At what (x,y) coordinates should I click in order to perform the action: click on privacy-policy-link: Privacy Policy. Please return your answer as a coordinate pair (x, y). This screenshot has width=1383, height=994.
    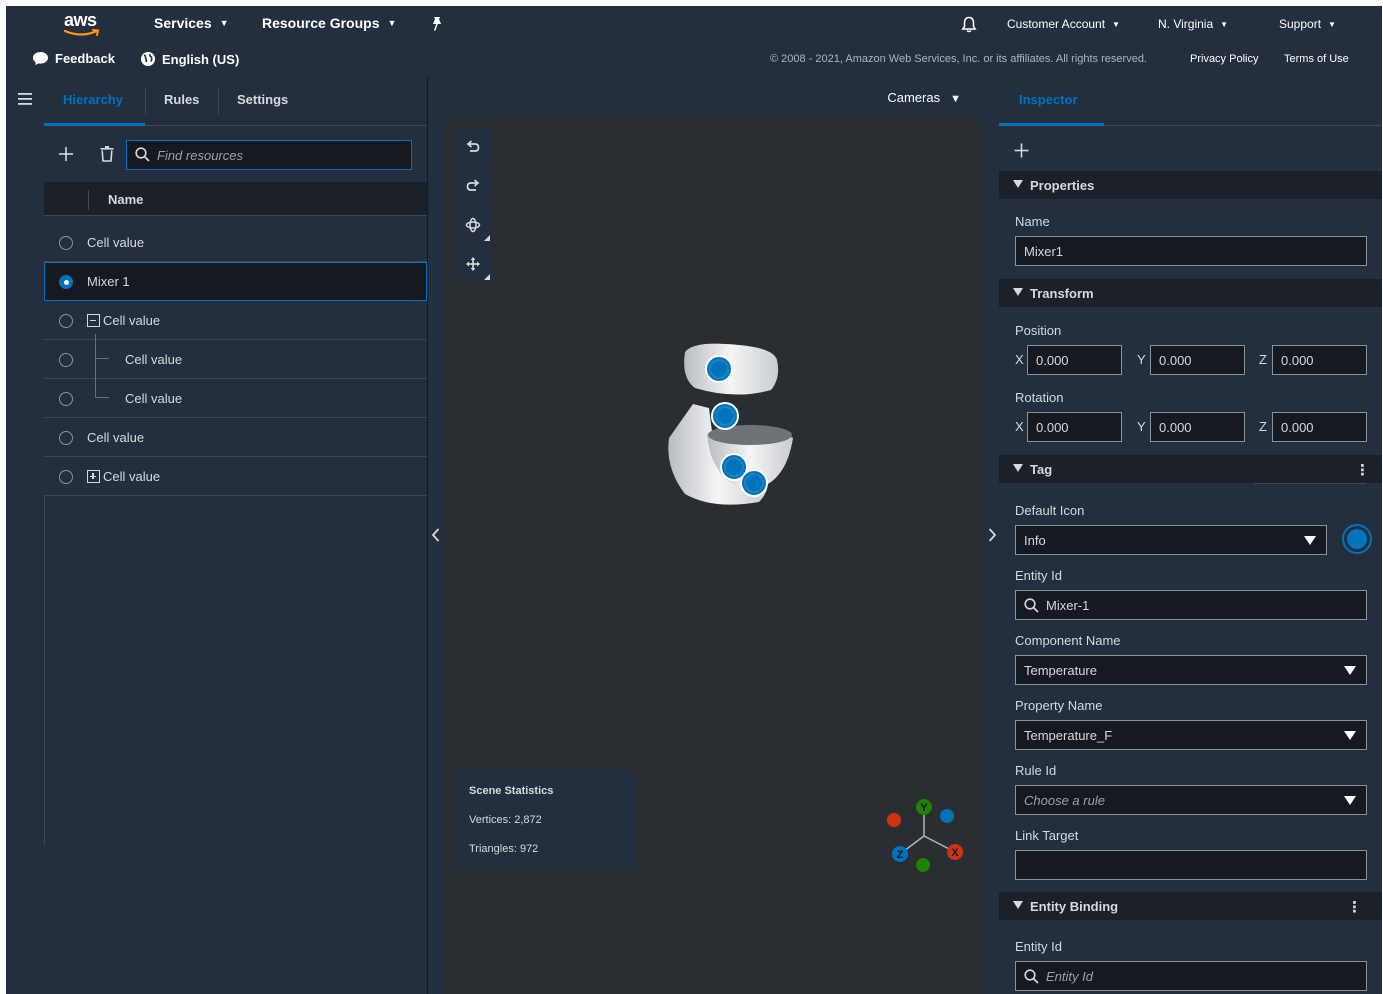
    Looking at the image, I should click on (1224, 59).